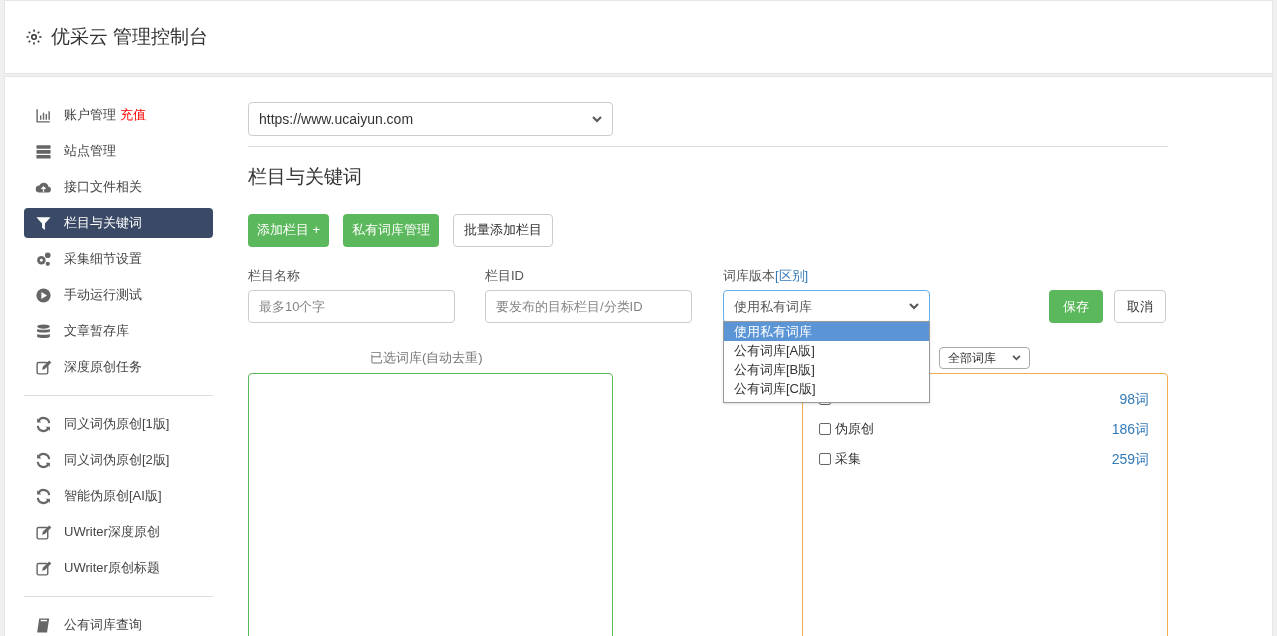 This screenshot has height=636, width=1277. What do you see at coordinates (118, 424) in the screenshot?
I see `sidebar-item: 同义词伪原创[1版]` at bounding box center [118, 424].